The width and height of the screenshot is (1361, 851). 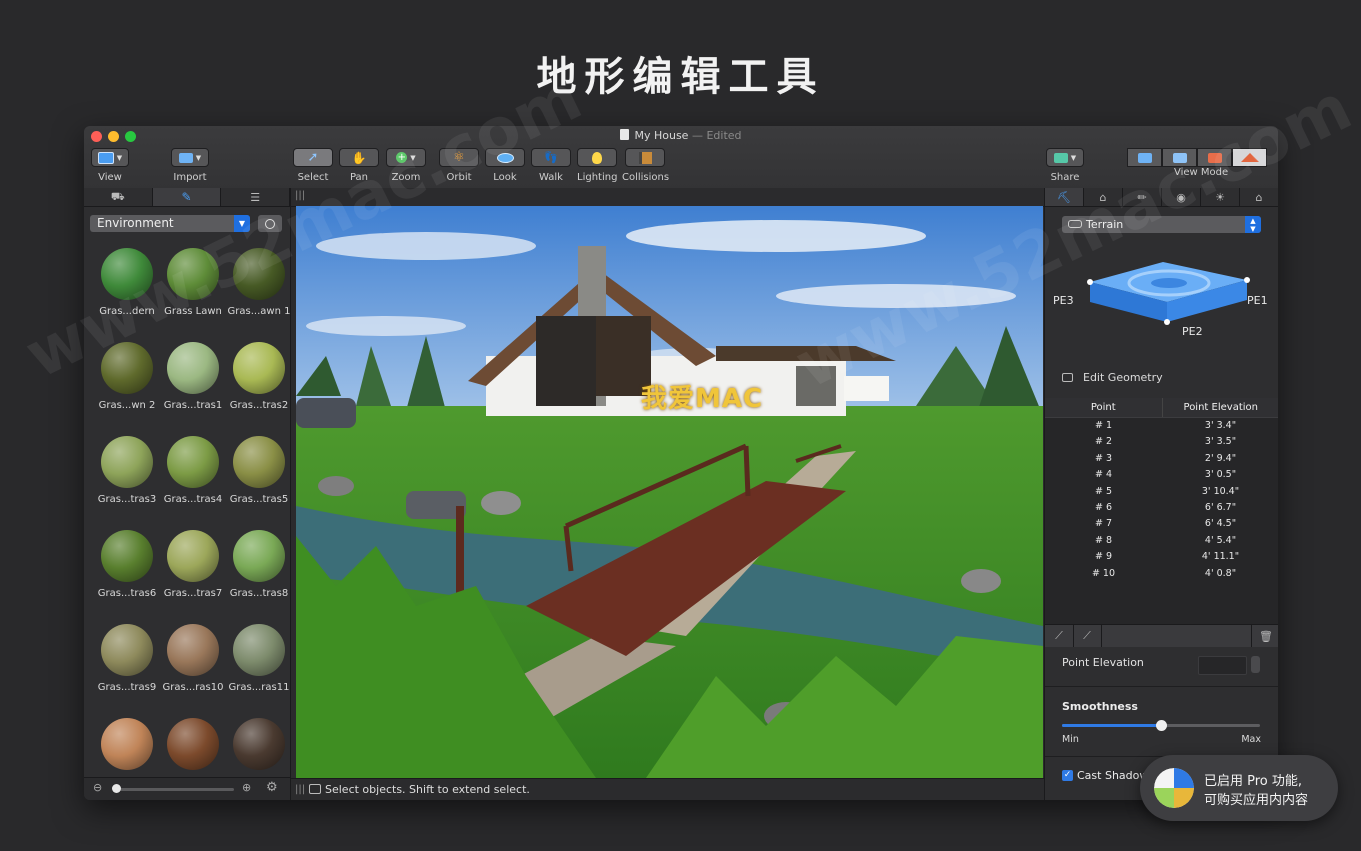 I want to click on material-swatch: Gras...dern, so click(x=127, y=282).